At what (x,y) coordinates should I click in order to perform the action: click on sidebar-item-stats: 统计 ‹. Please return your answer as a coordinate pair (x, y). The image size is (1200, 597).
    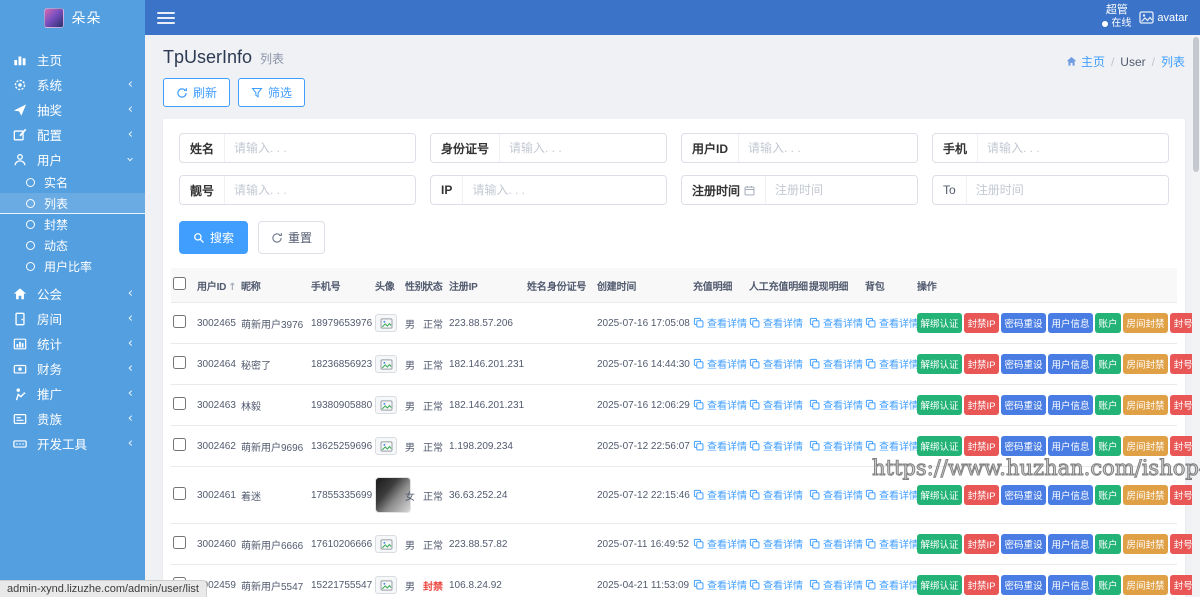
    Looking at the image, I should click on (72, 343).